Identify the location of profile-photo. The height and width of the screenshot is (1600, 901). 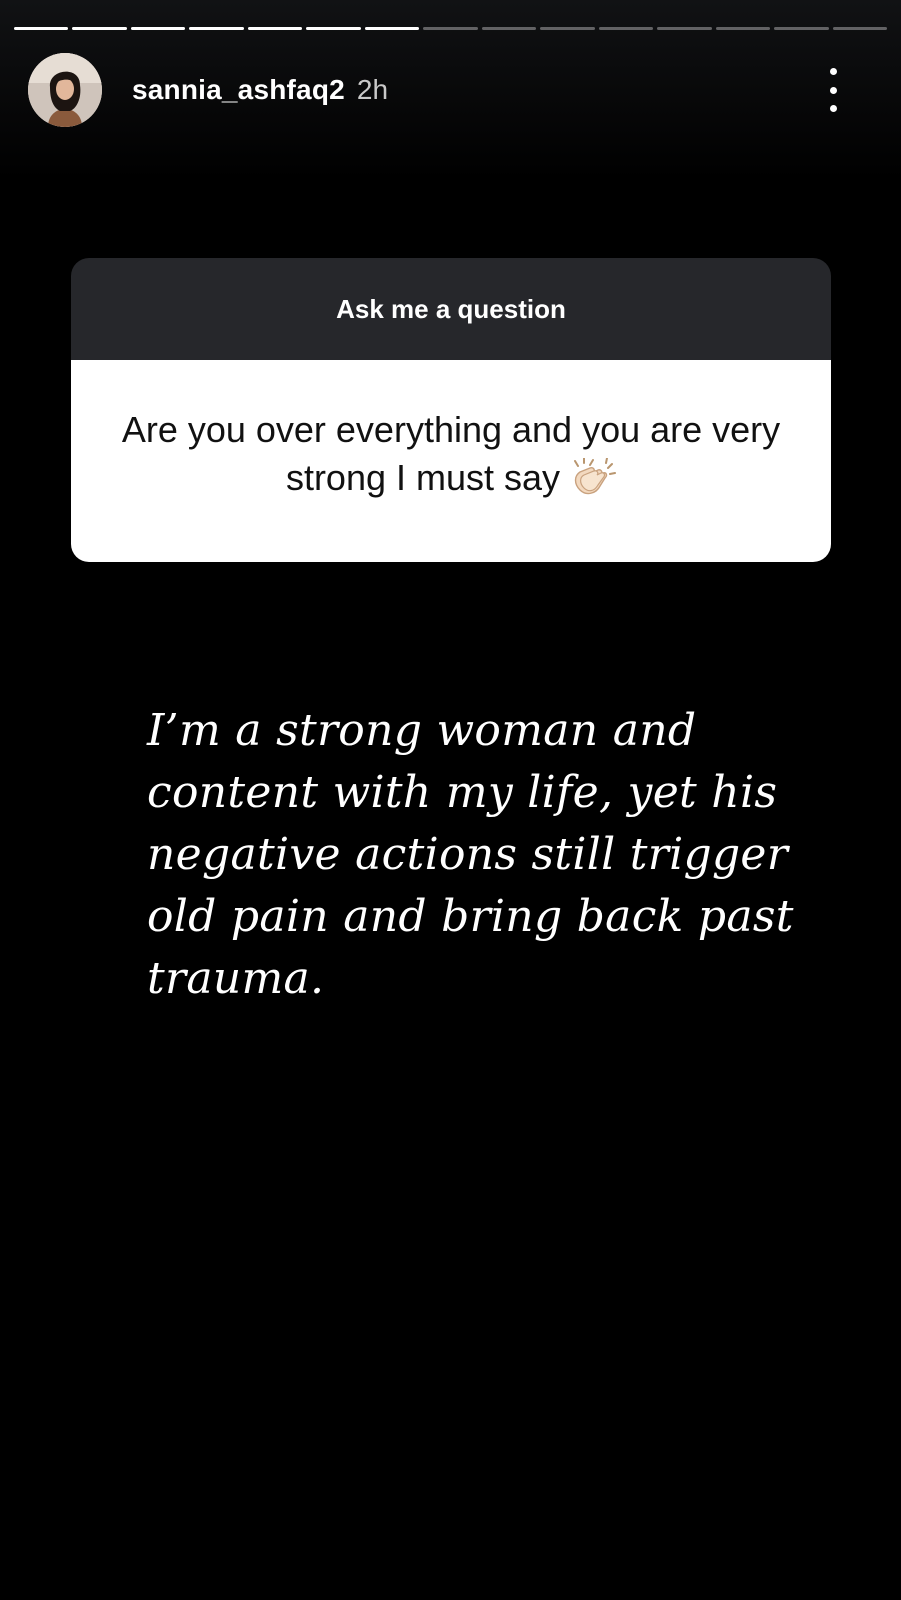
(65, 90).